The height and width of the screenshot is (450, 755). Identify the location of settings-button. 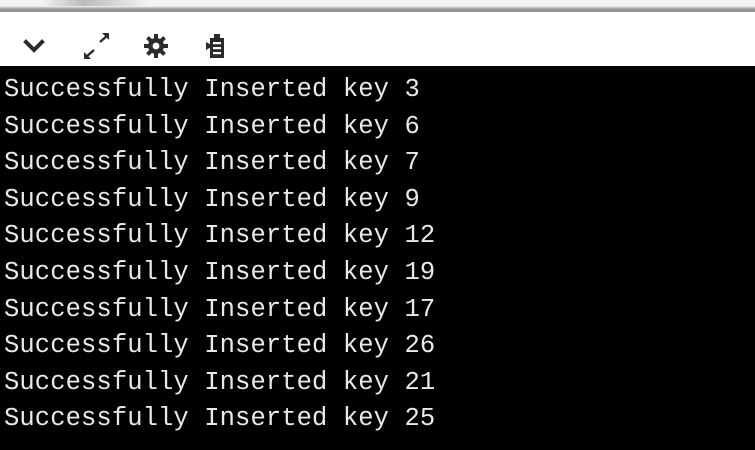
(156, 46).